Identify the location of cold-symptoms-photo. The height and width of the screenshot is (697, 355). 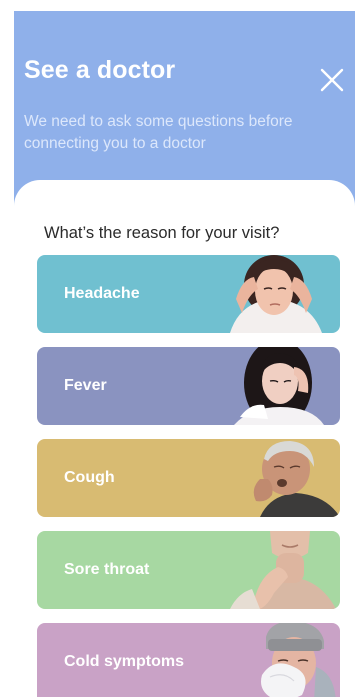
(298, 660).